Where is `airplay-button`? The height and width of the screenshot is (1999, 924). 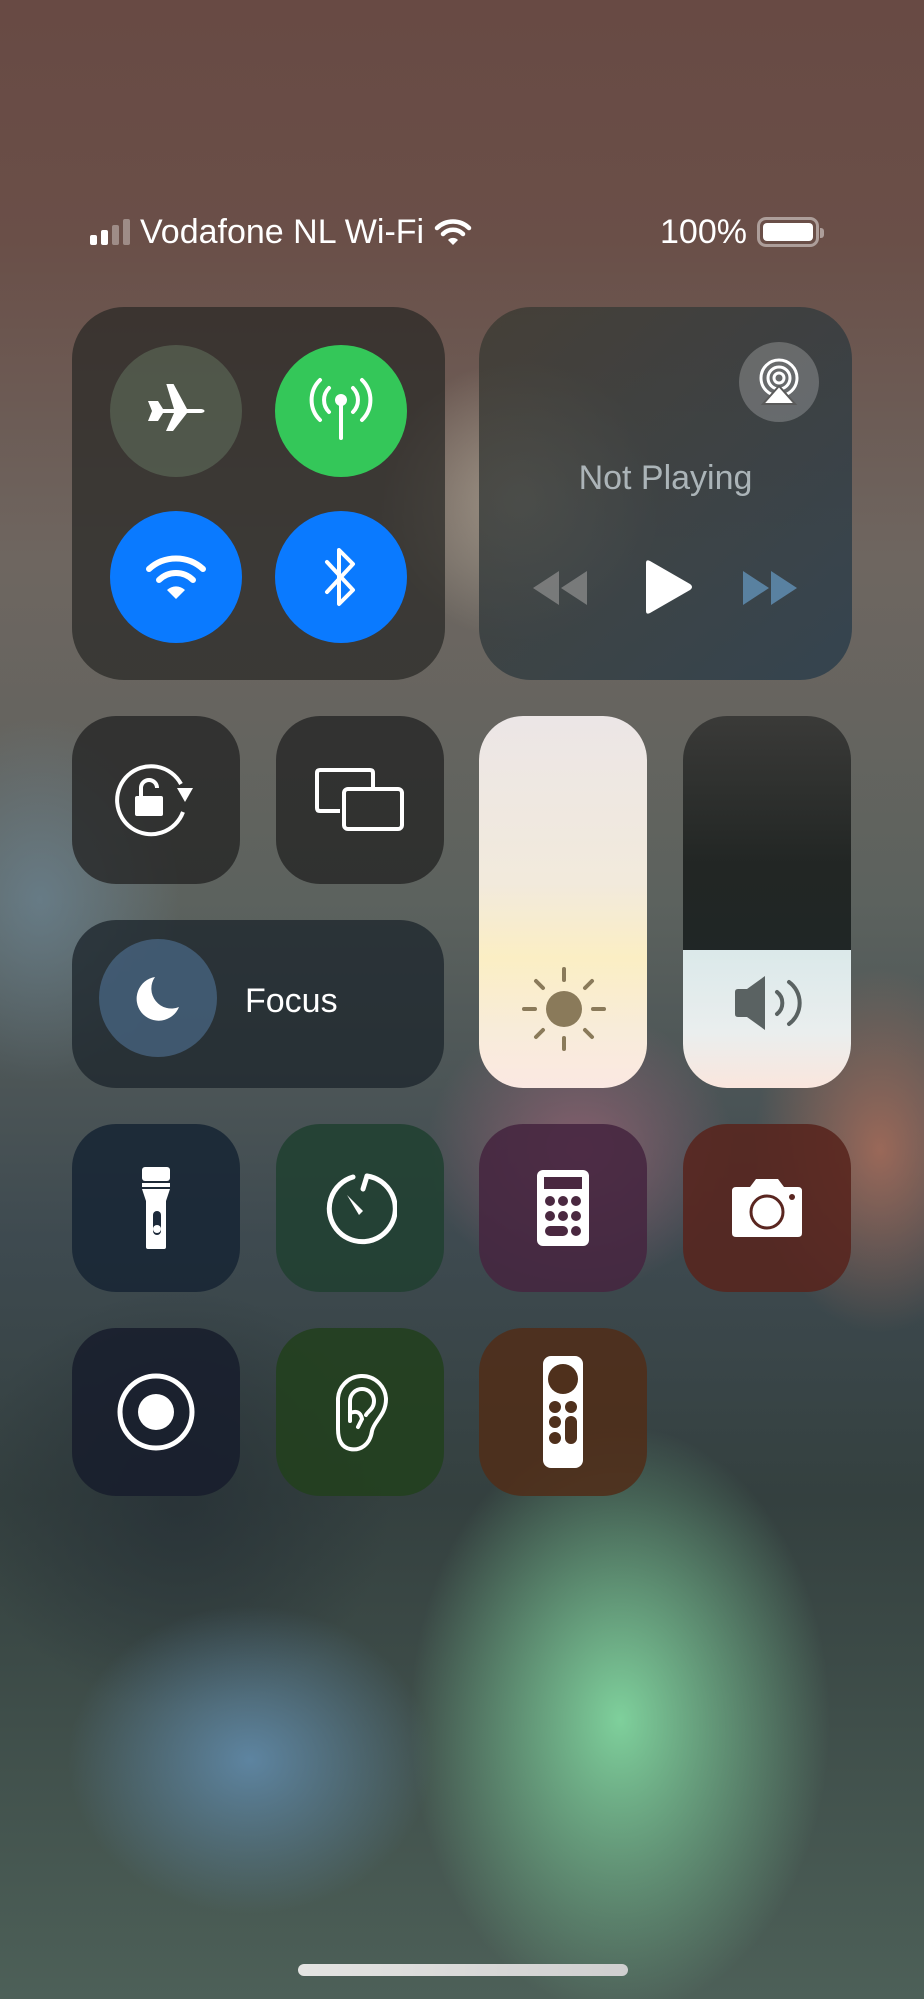 airplay-button is located at coordinates (779, 382).